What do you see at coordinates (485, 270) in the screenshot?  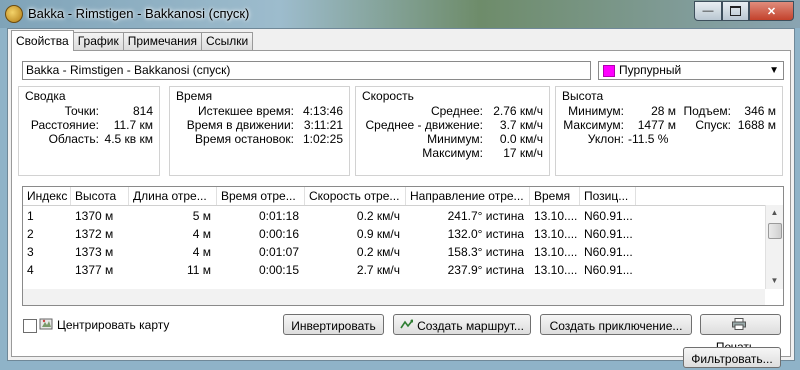 I see `cell-segment-direction: 237.9° истина` at bounding box center [485, 270].